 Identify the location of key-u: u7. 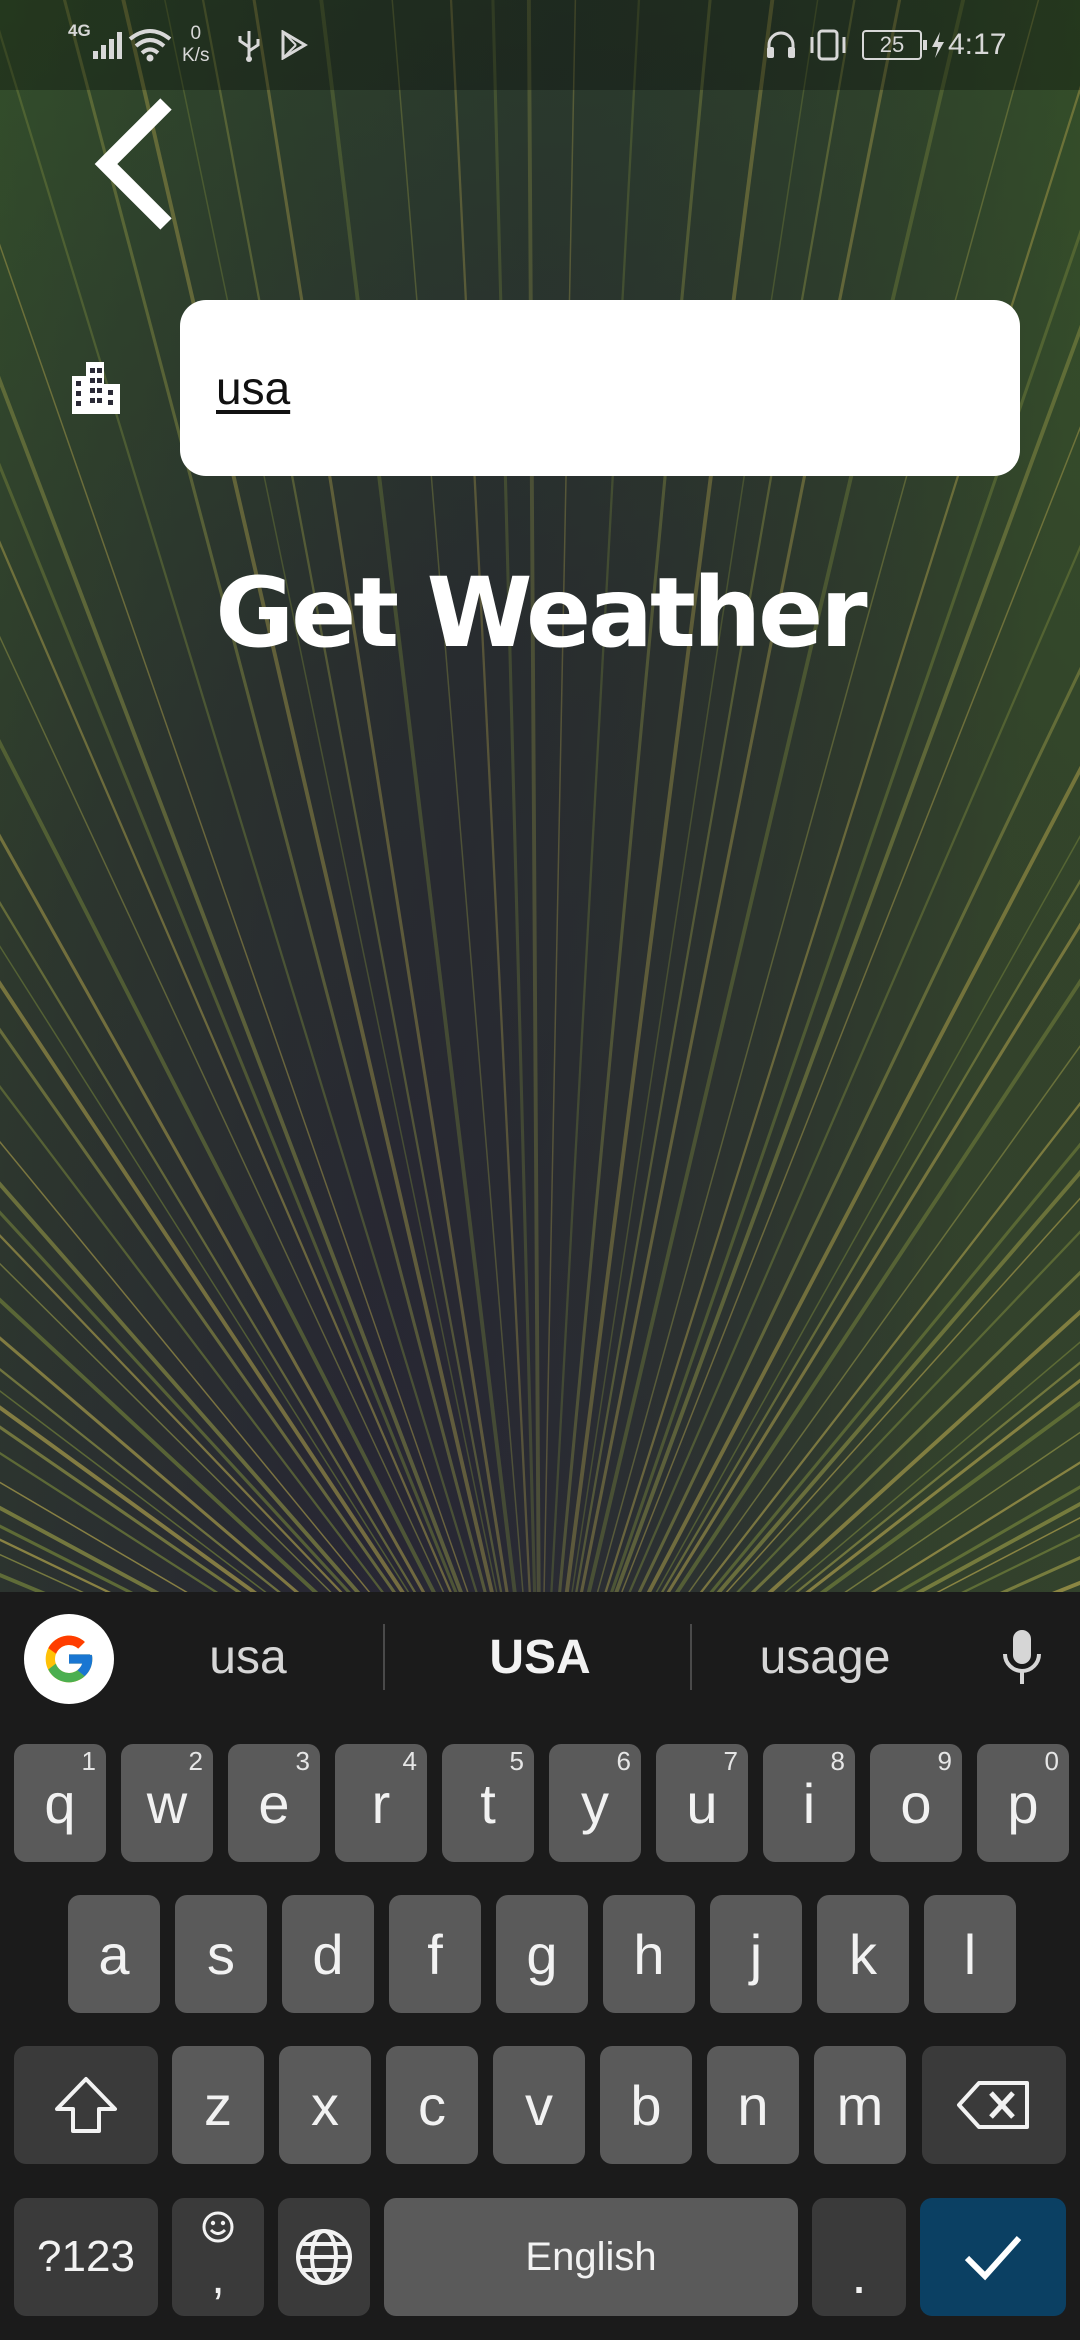
(702, 1803).